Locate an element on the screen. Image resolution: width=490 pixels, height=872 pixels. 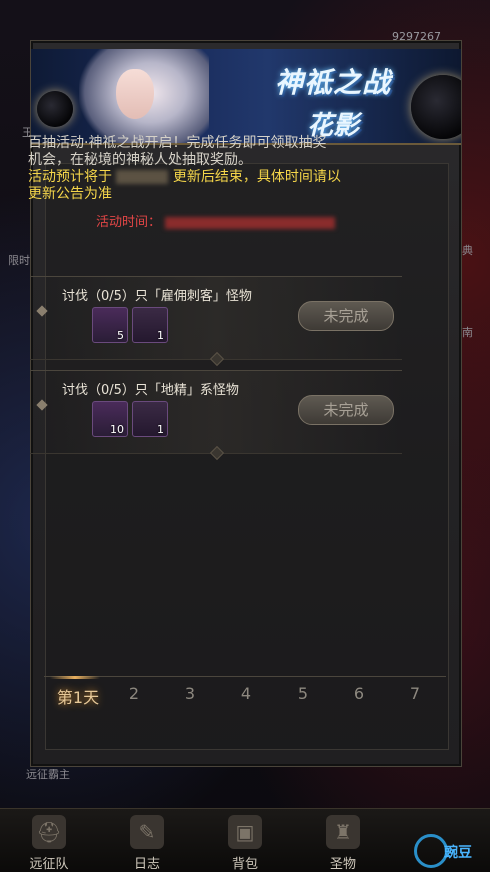
notice-suffix: 更新后结束，具体时间请以 is located at coordinates (256, 177).